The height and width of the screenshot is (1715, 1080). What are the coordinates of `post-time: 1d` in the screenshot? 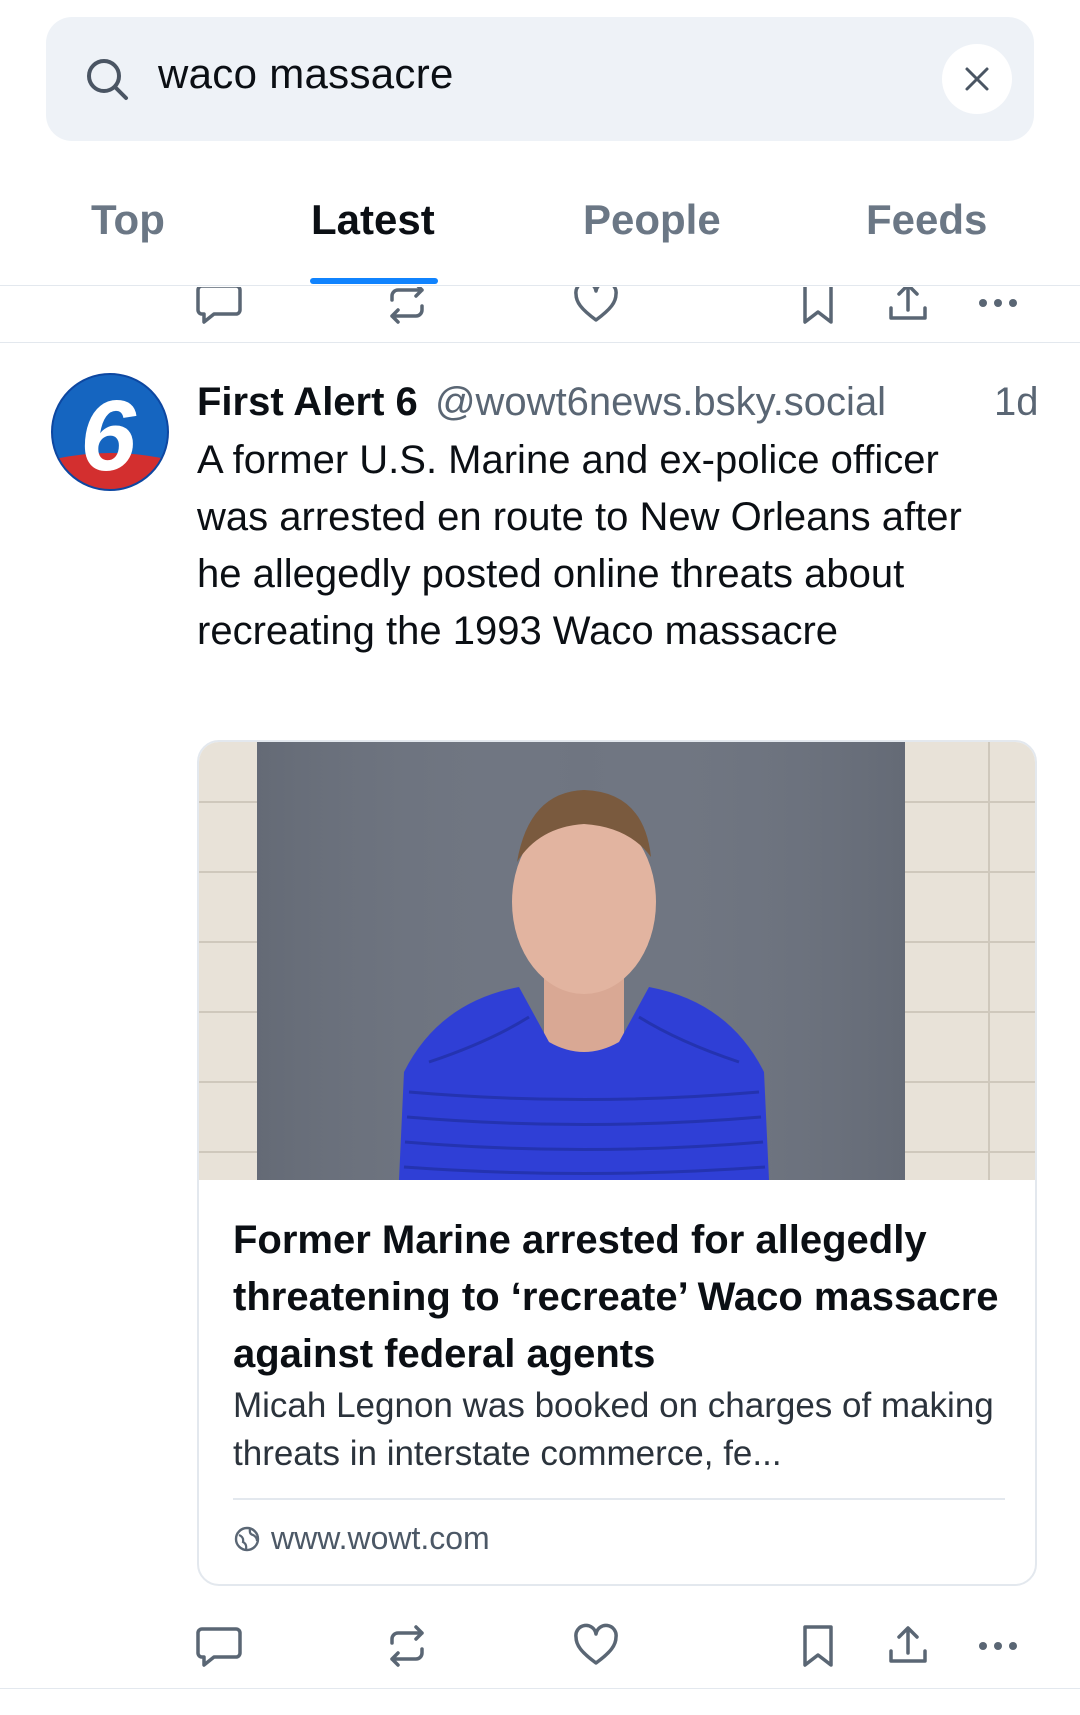 It's located at (1016, 402).